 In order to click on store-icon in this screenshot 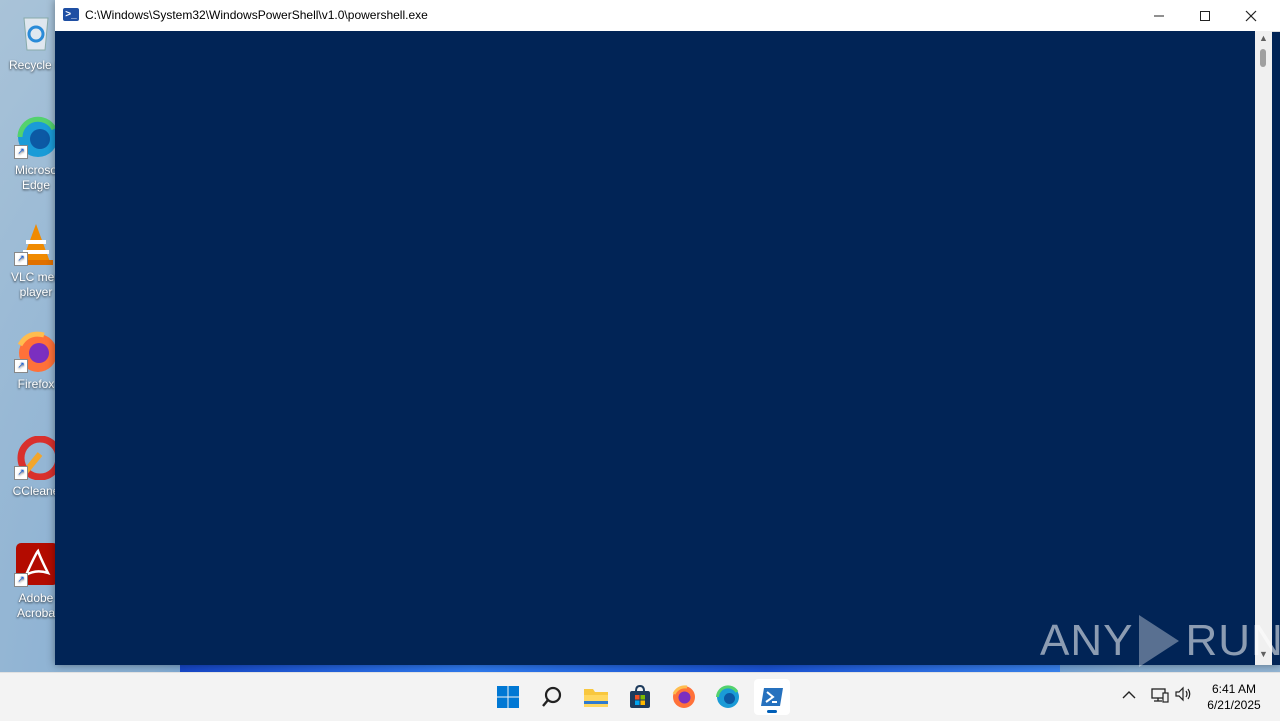, I will do `click(640, 696)`.